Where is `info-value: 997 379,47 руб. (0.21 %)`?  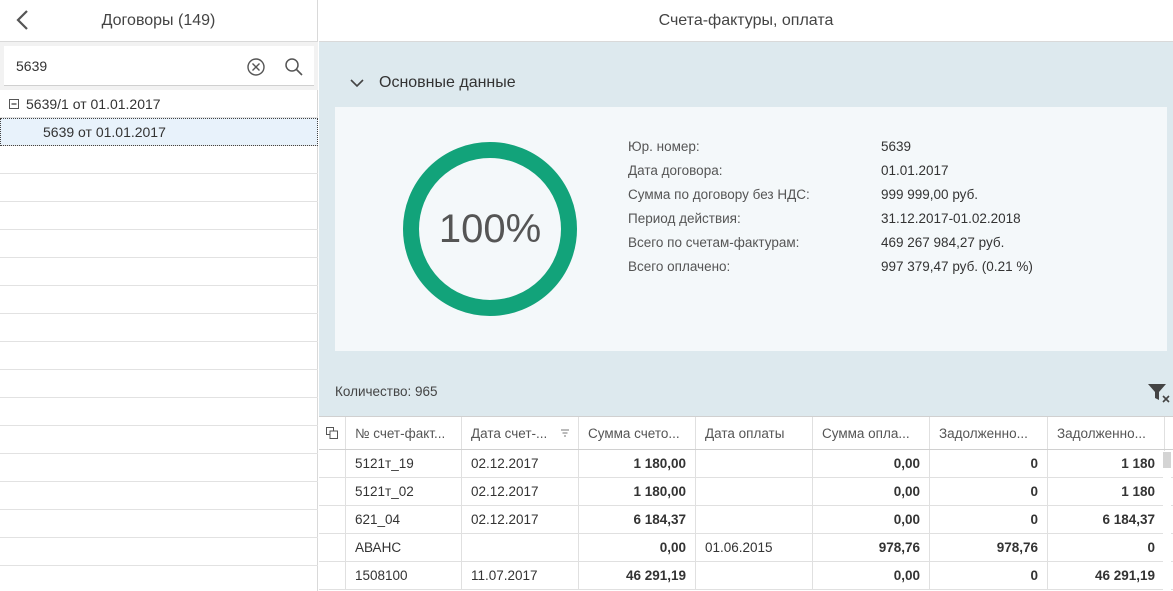
info-value: 997 379,47 руб. (0.21 %) is located at coordinates (957, 266).